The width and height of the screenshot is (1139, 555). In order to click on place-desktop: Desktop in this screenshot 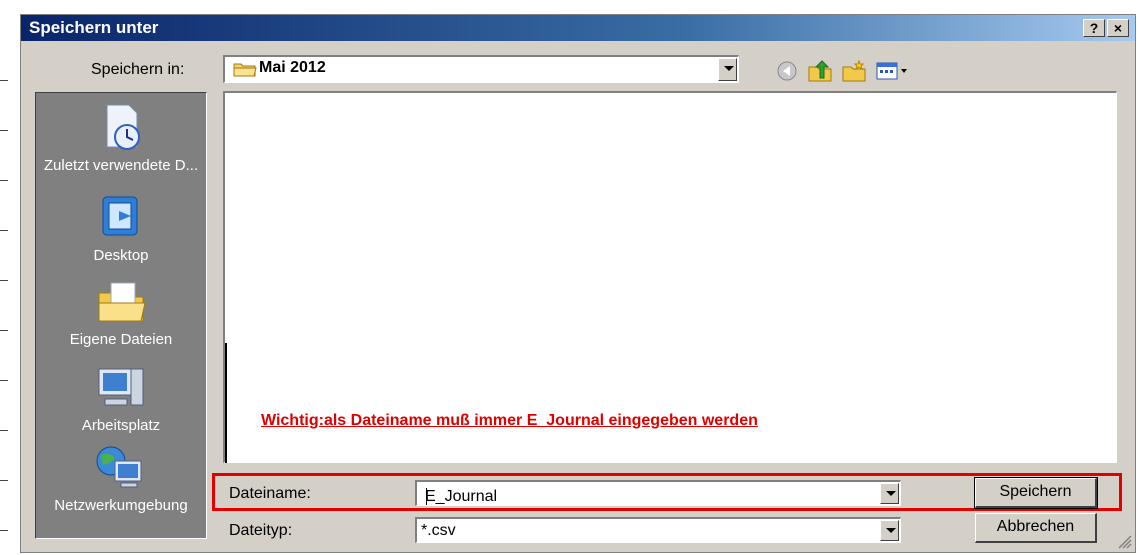, I will do `click(121, 228)`.